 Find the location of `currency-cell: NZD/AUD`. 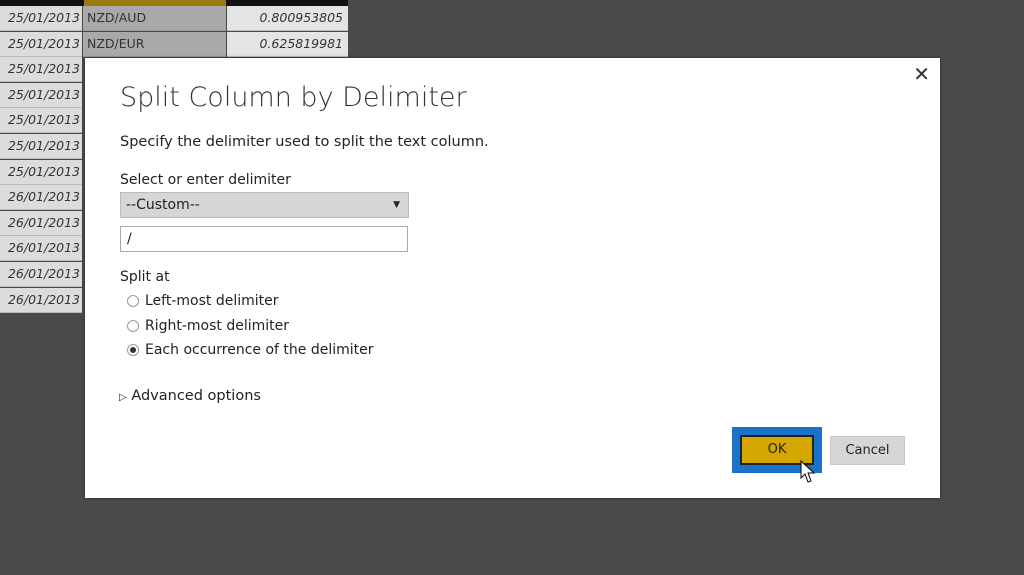

currency-cell: NZD/AUD is located at coordinates (154, 18).